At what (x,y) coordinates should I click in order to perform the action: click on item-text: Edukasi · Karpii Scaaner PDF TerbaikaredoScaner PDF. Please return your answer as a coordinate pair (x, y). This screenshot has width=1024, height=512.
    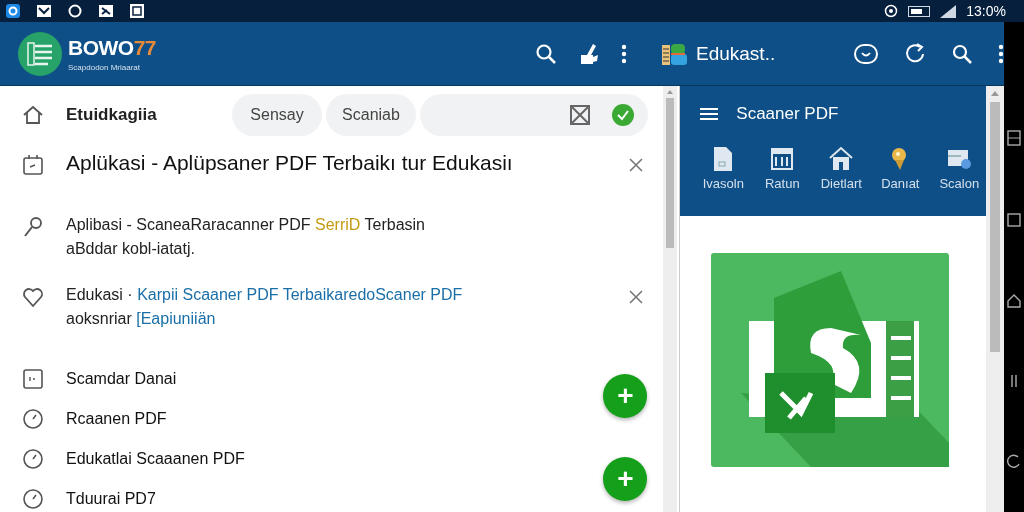
    Looking at the image, I should click on (264, 295).